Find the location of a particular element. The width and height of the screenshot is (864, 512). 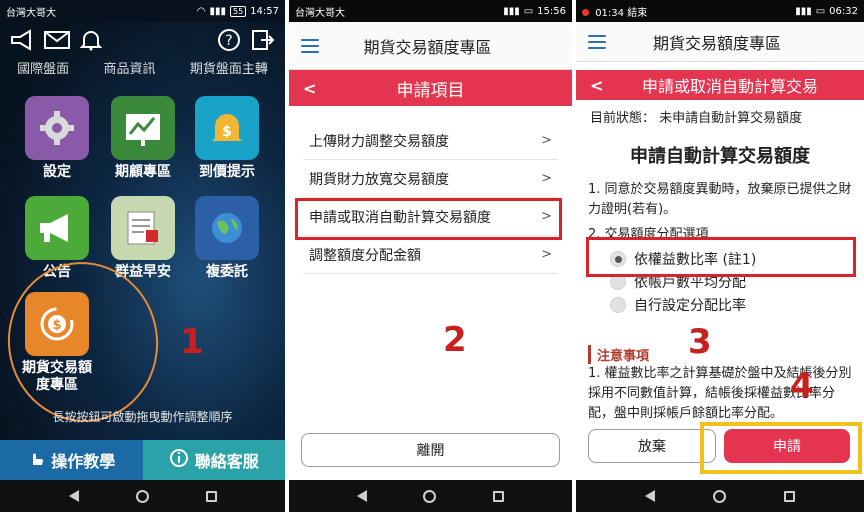

bell-icon is located at coordinates (91, 42).